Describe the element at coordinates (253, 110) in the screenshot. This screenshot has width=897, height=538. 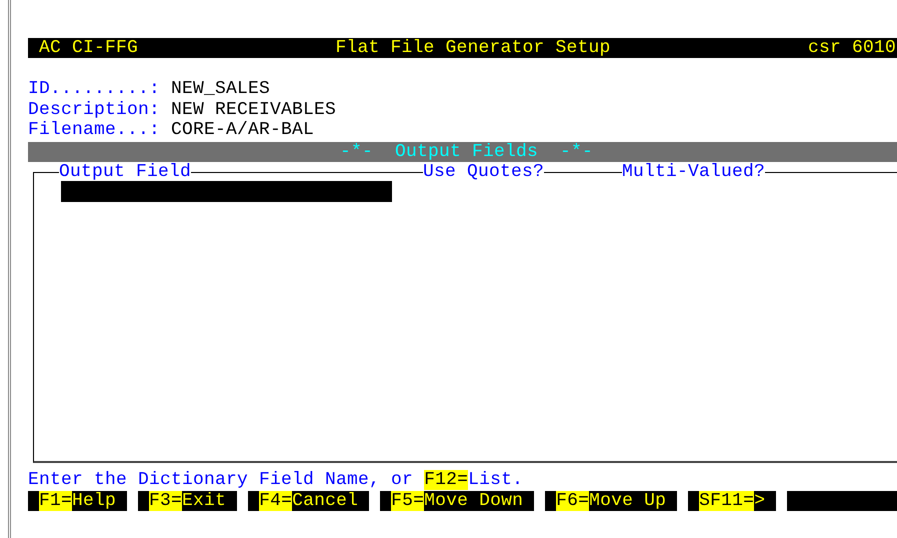
I see `field-value: NEW RECEIVABLES` at that location.